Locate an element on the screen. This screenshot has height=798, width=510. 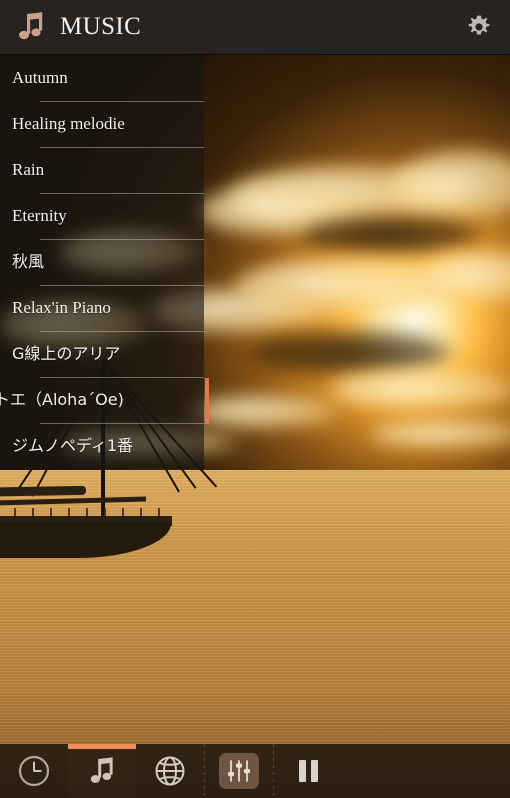
list-item: Relax'in Piano is located at coordinates (102, 308).